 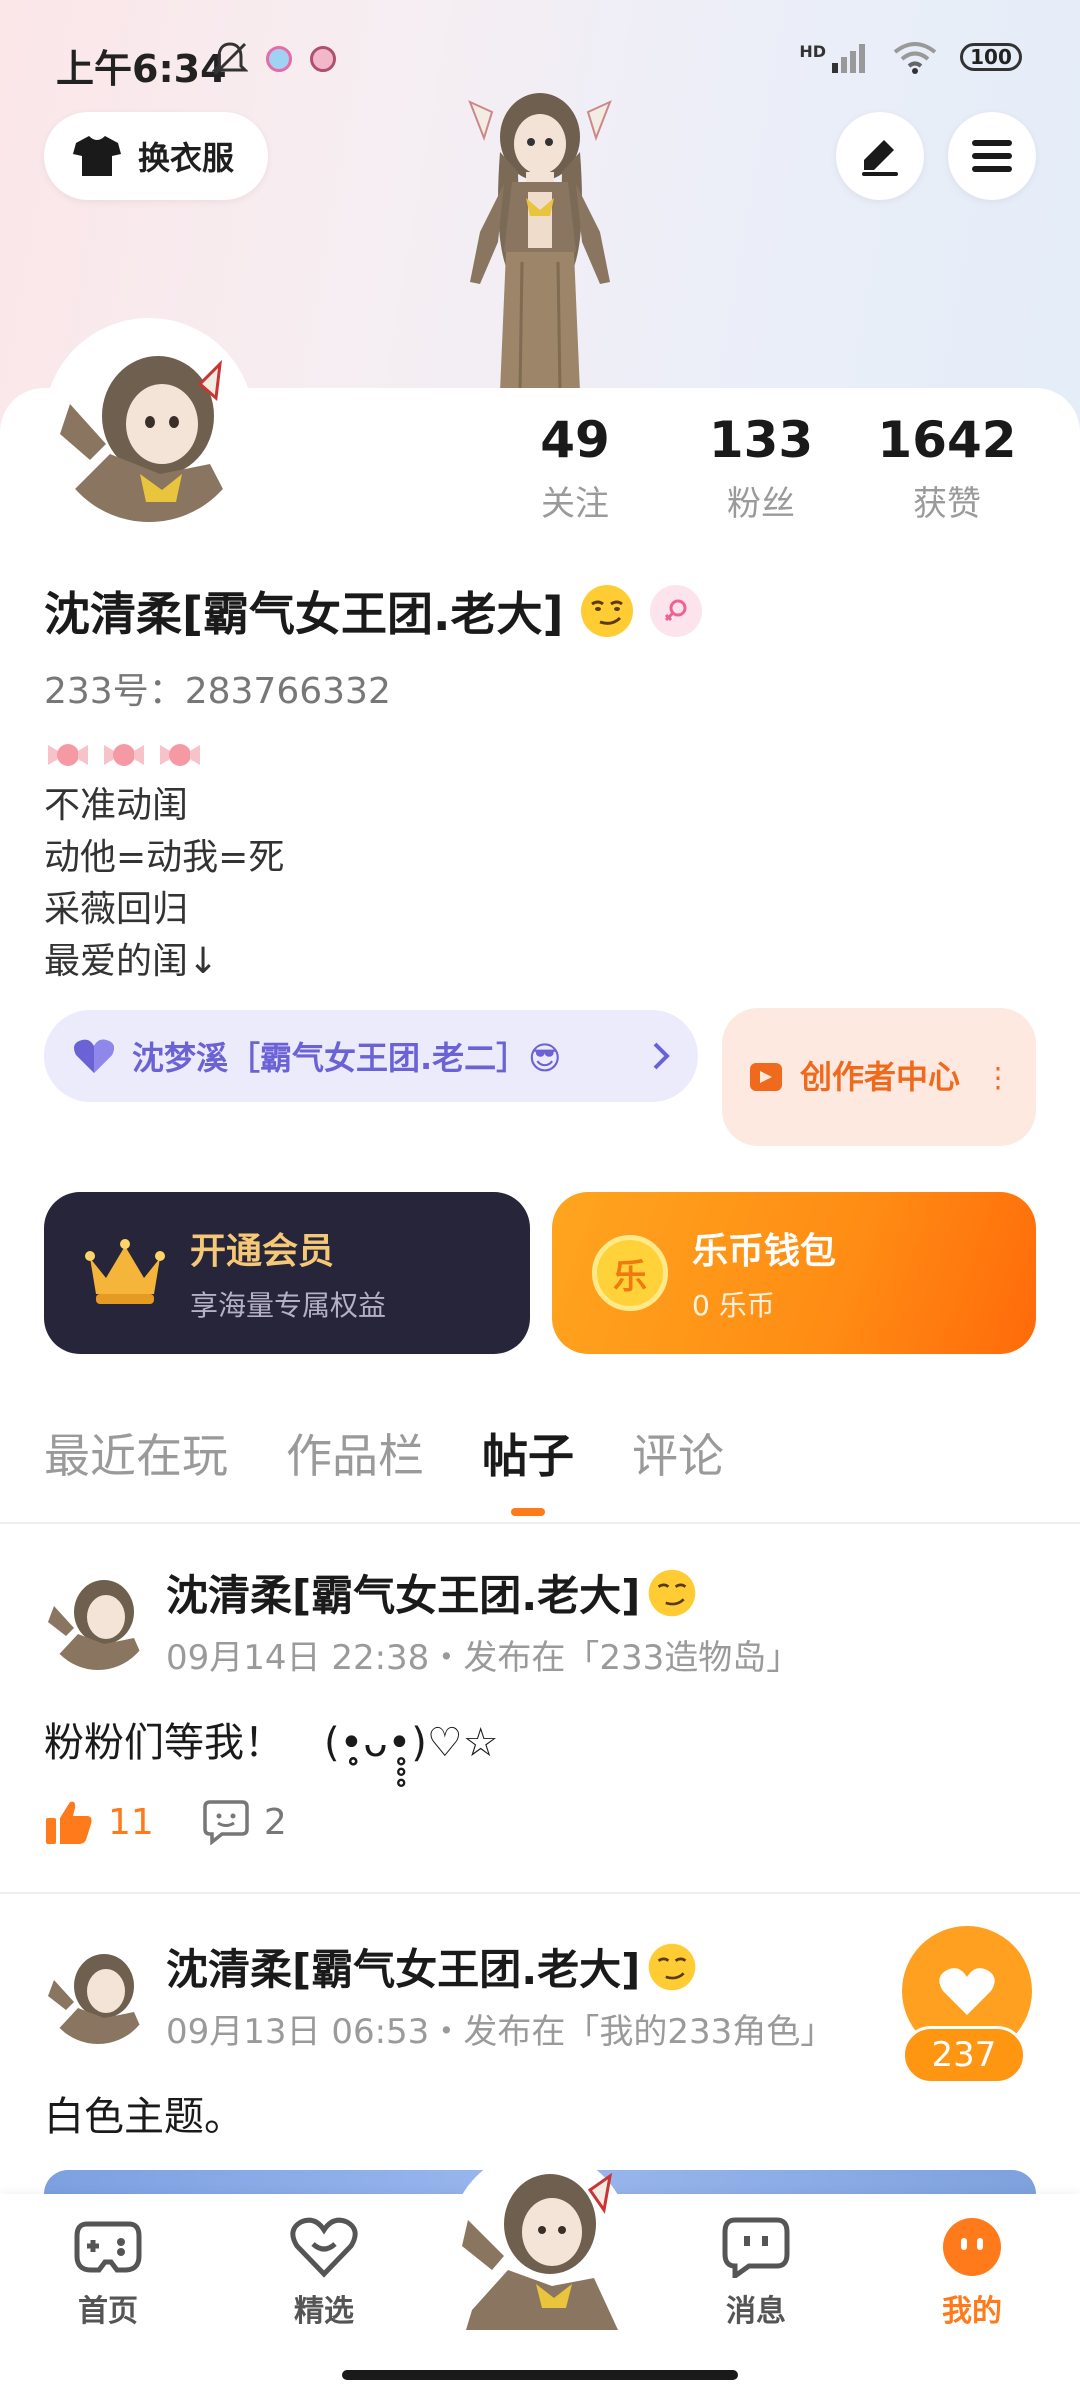 I want to click on username: 沈清柔[霸气女王团.老大], so click(x=304, y=614).